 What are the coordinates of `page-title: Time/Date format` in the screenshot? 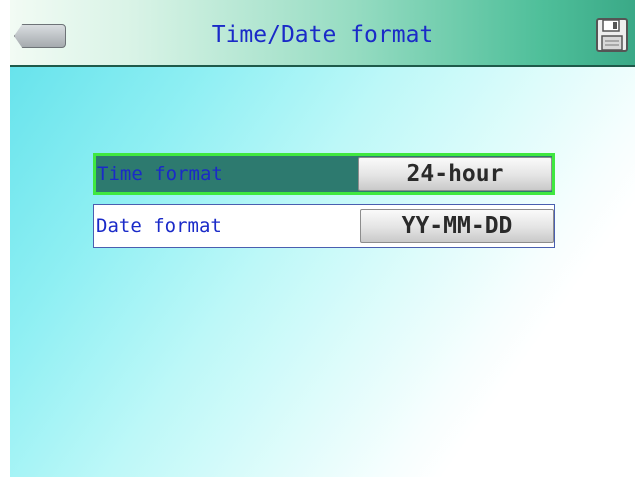 It's located at (322, 35).